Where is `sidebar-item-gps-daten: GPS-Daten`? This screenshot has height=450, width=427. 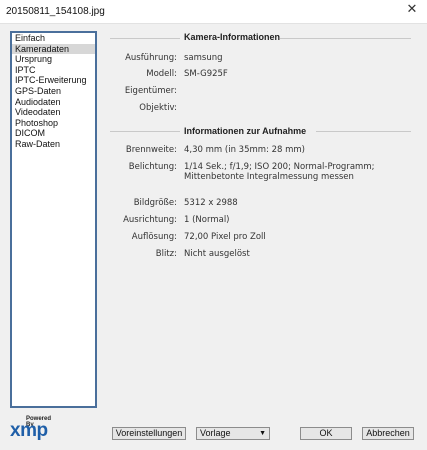
sidebar-item-gps-daten: GPS-Daten is located at coordinates (53, 91).